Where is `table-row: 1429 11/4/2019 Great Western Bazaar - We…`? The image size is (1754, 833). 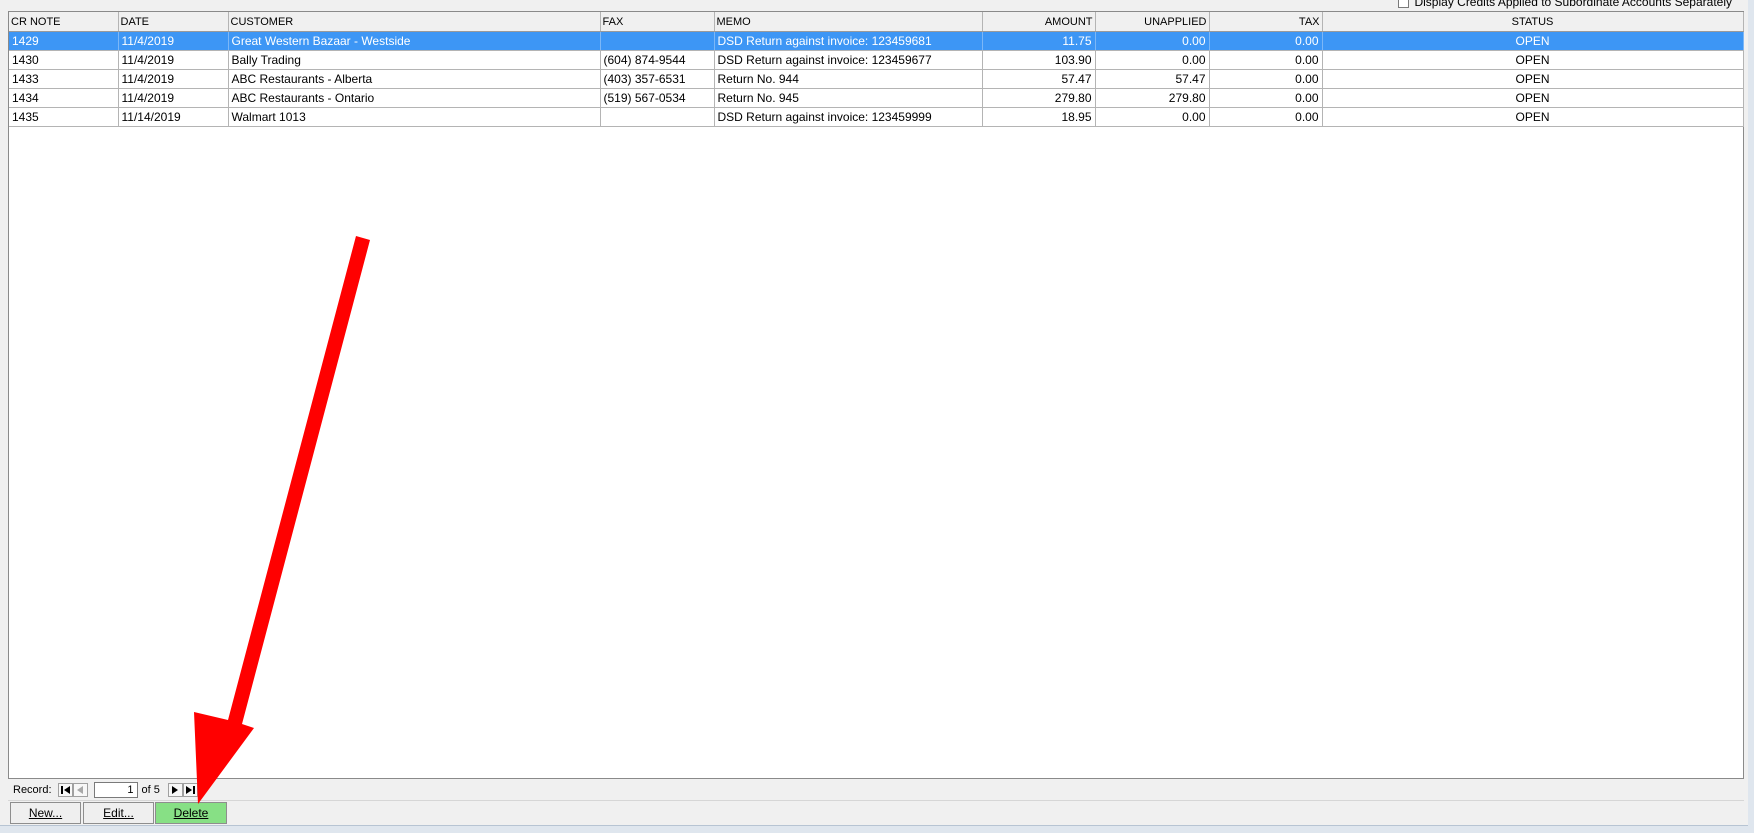
table-row: 1429 11/4/2019 Great Western Bazaar - We… is located at coordinates (876, 41).